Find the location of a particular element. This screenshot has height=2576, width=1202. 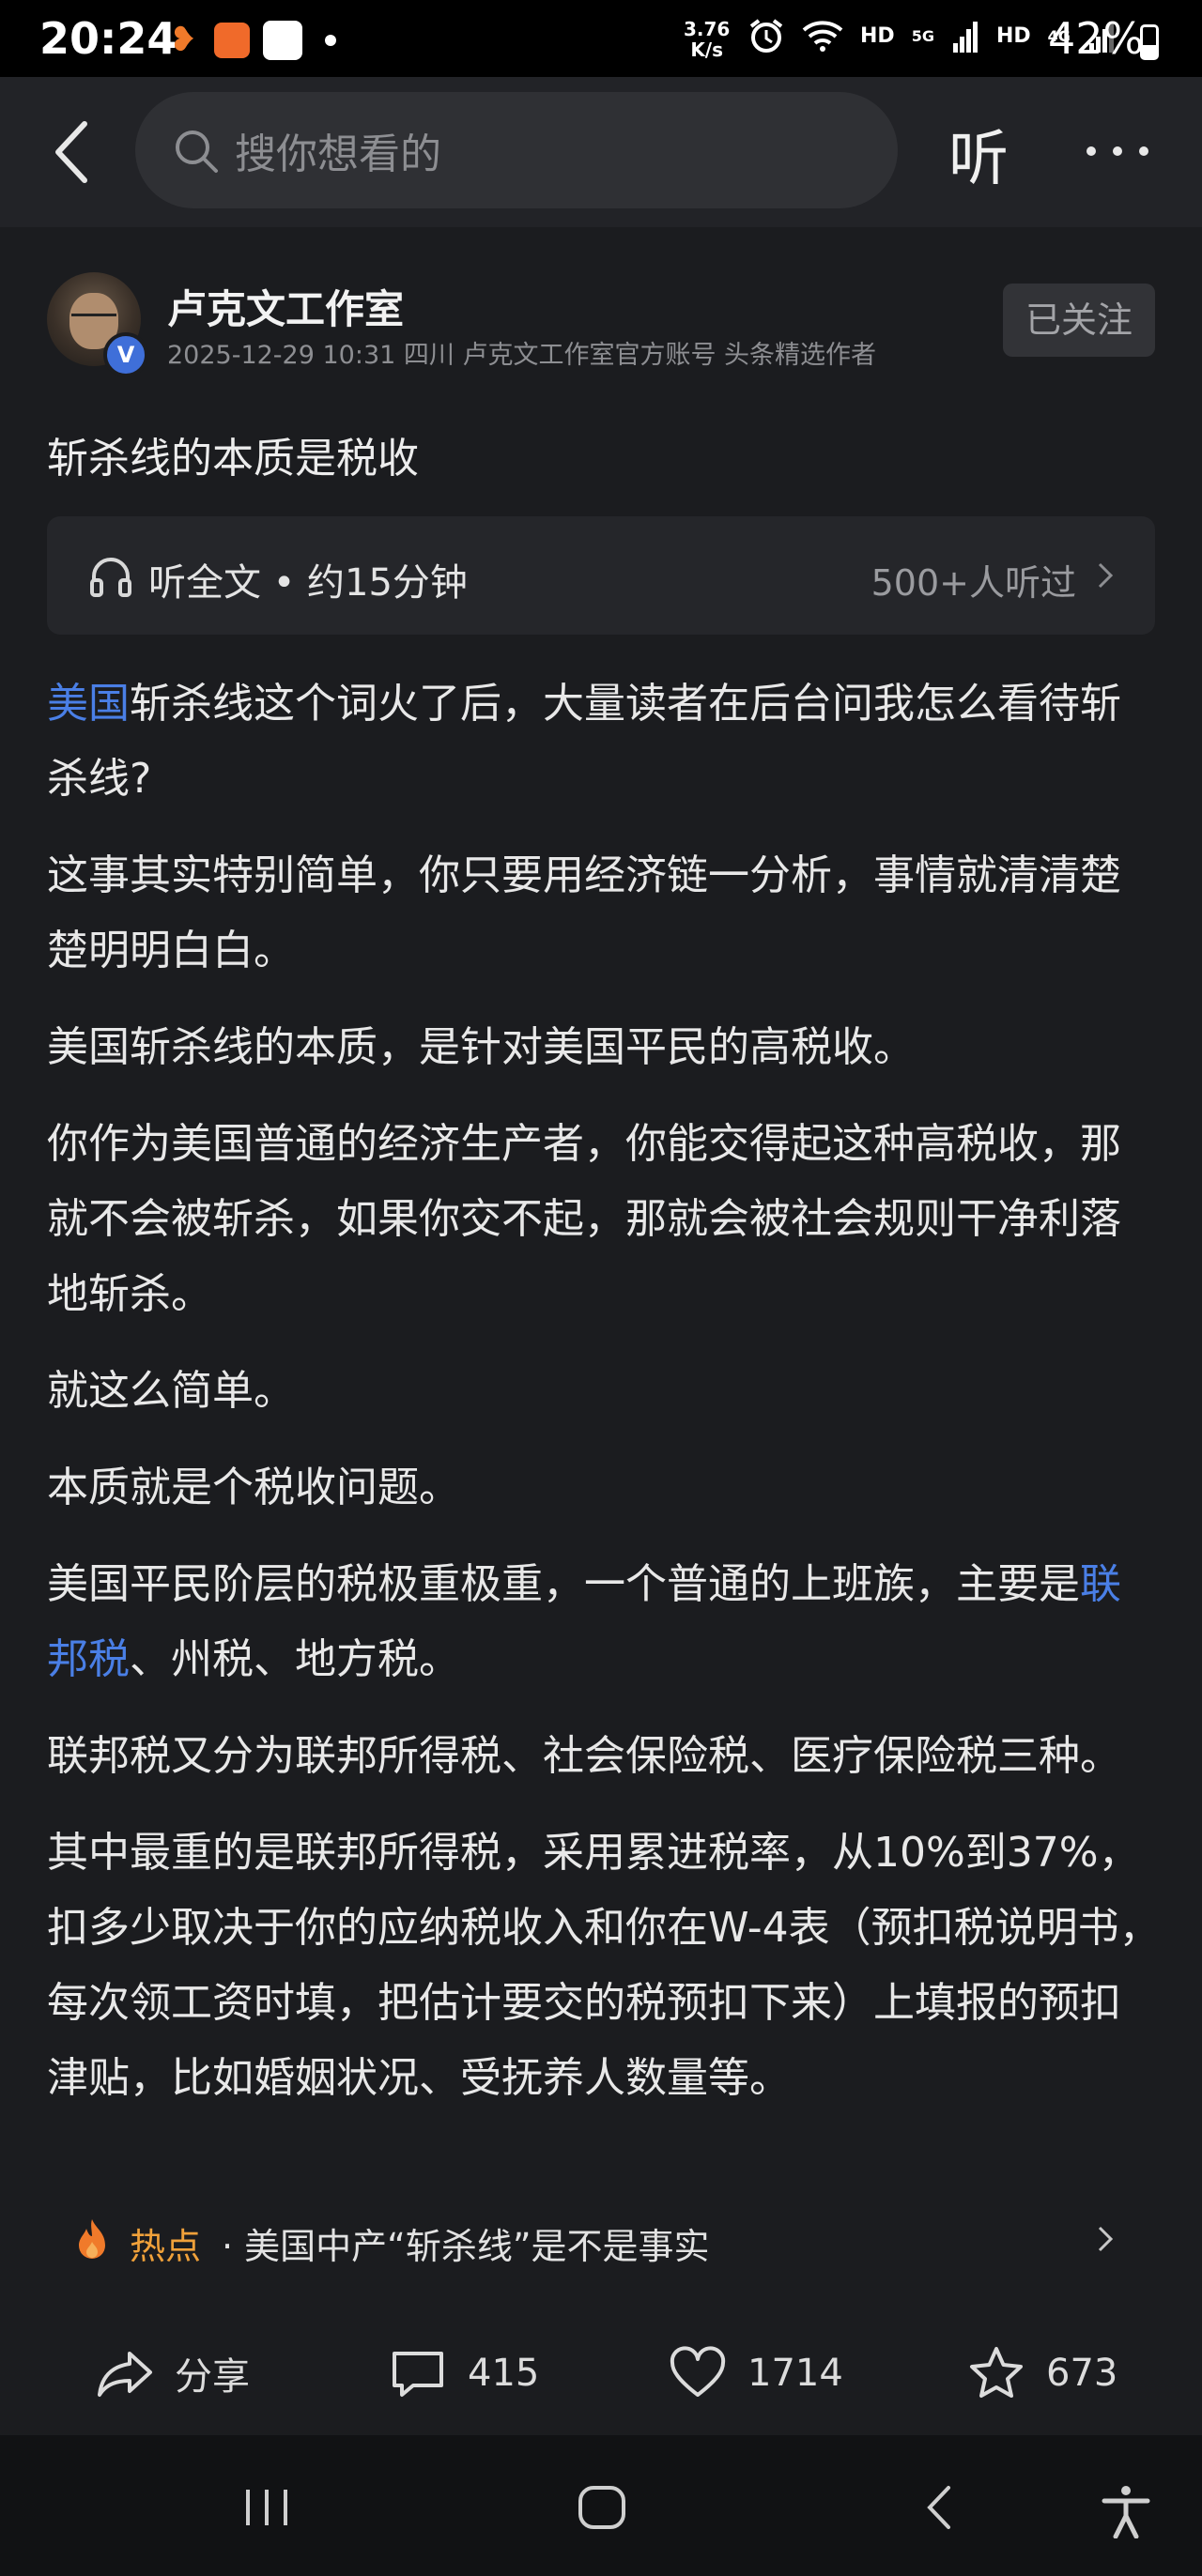

paragraph-7-end: 、州税、地方税。 is located at coordinates (295, 1659).